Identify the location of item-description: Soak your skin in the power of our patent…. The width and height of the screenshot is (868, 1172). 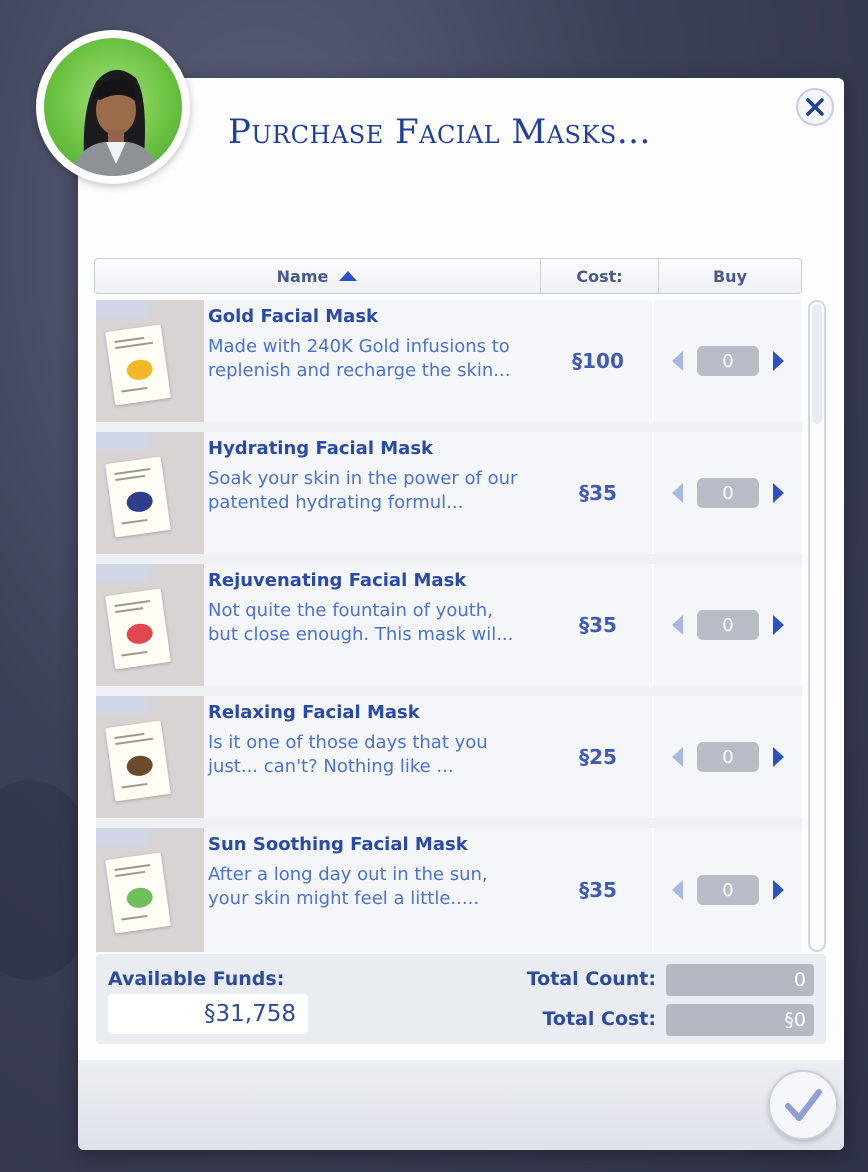
(363, 490).